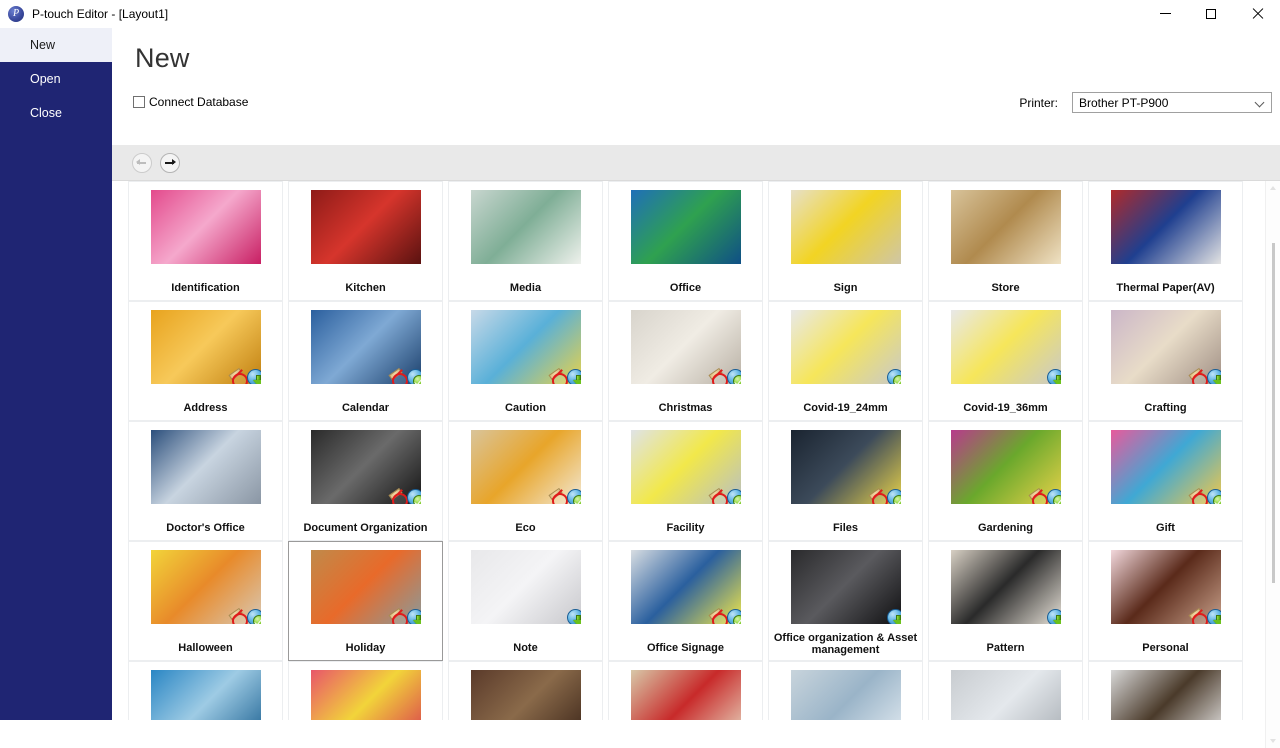  I want to click on category-tile: Holiday, so click(365, 601).